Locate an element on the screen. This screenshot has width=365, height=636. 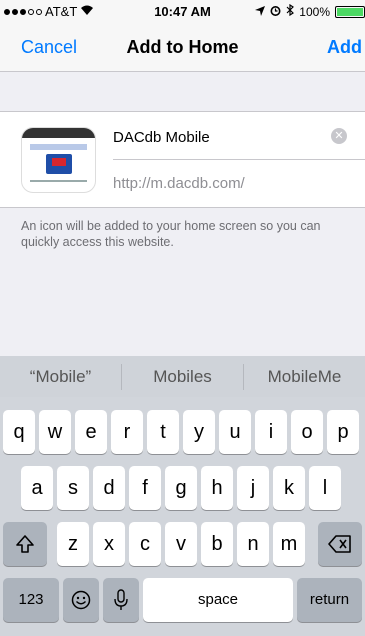
site-icon-preview is located at coordinates (58, 160).